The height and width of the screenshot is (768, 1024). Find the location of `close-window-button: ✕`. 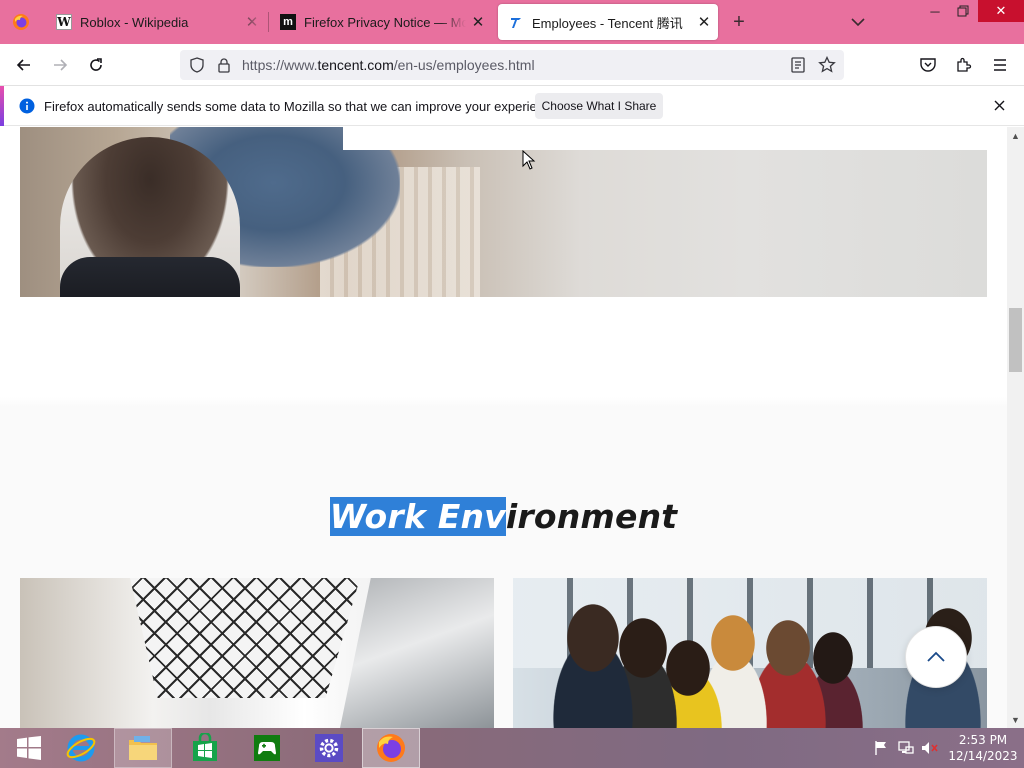

close-window-button: ✕ is located at coordinates (1001, 11).